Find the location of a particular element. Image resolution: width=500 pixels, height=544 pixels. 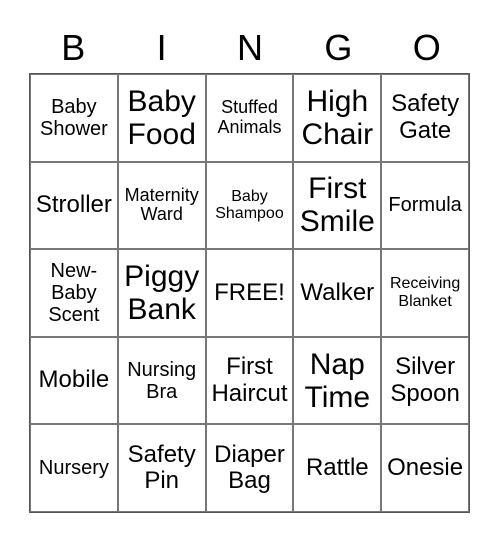

bingo-cell: Formula is located at coordinates (425, 205).